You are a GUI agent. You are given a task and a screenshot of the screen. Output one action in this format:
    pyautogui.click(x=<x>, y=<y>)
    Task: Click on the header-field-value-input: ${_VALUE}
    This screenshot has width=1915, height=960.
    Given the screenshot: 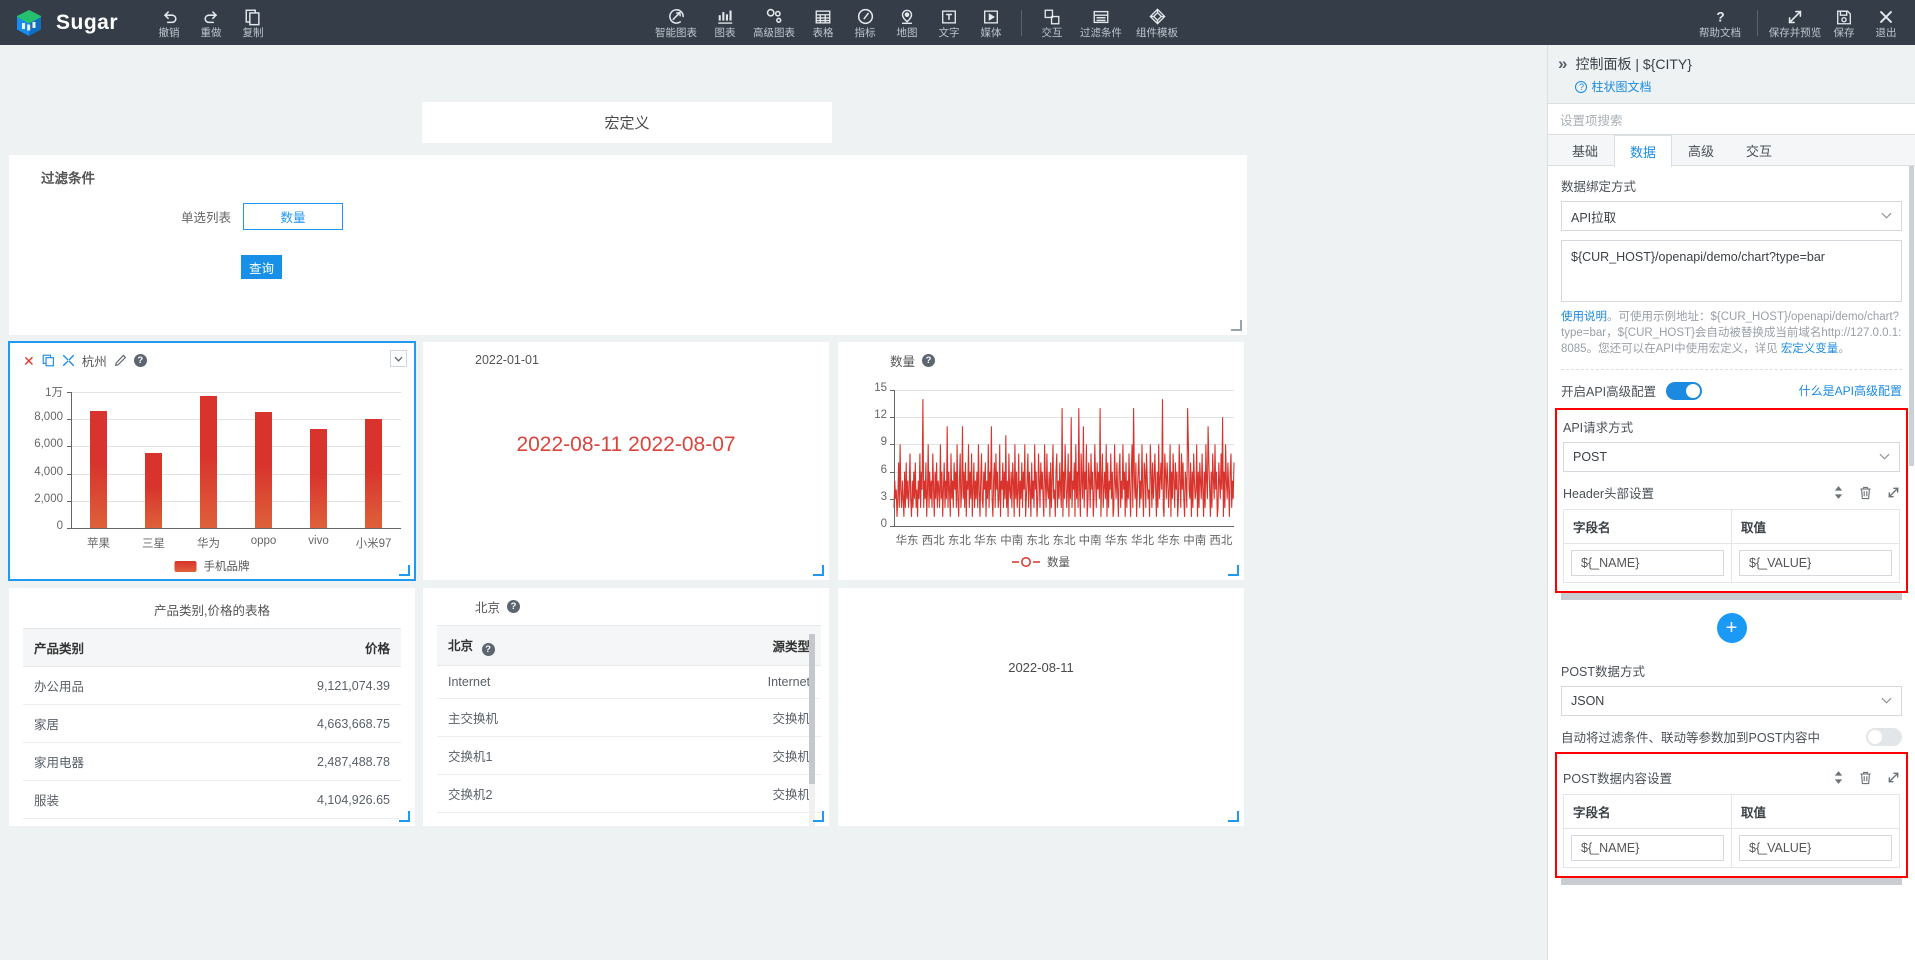 What is the action you would take?
    pyautogui.click(x=1815, y=563)
    